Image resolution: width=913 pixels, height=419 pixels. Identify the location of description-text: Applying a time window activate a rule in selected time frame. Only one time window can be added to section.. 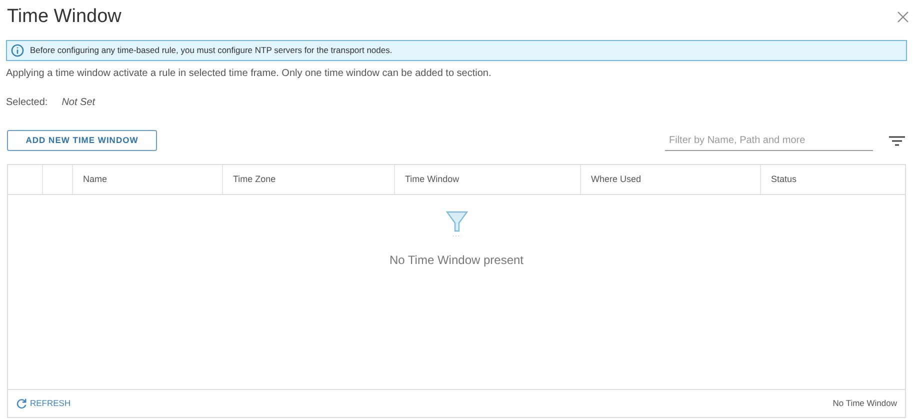
(248, 74).